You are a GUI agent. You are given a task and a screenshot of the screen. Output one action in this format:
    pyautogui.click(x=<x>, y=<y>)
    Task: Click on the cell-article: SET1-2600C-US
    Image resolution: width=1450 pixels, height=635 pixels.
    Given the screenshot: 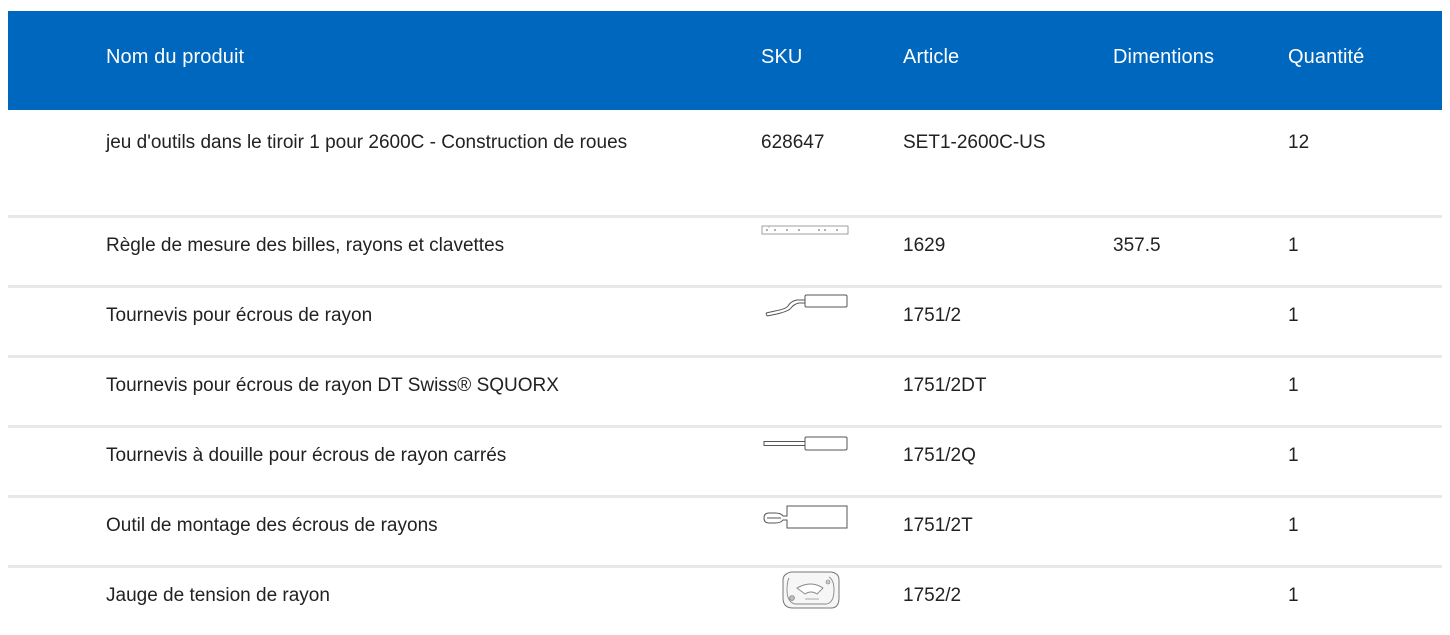 What is the action you would take?
    pyautogui.click(x=1000, y=163)
    